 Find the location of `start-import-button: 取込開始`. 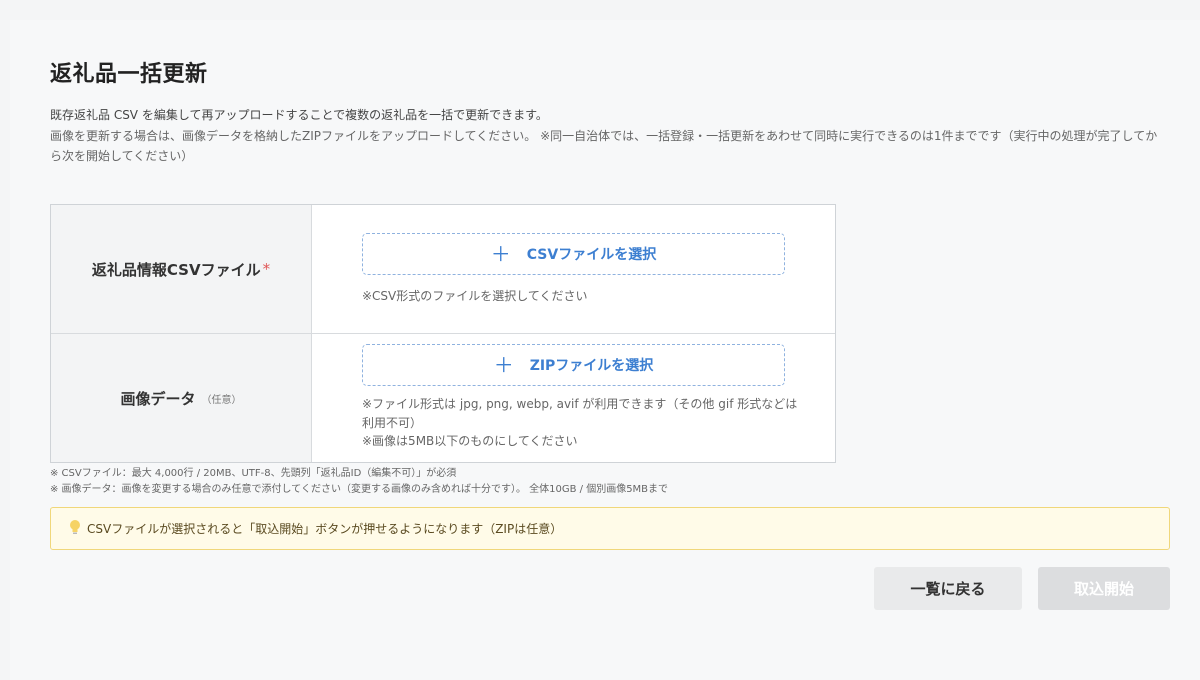

start-import-button: 取込開始 is located at coordinates (1104, 588).